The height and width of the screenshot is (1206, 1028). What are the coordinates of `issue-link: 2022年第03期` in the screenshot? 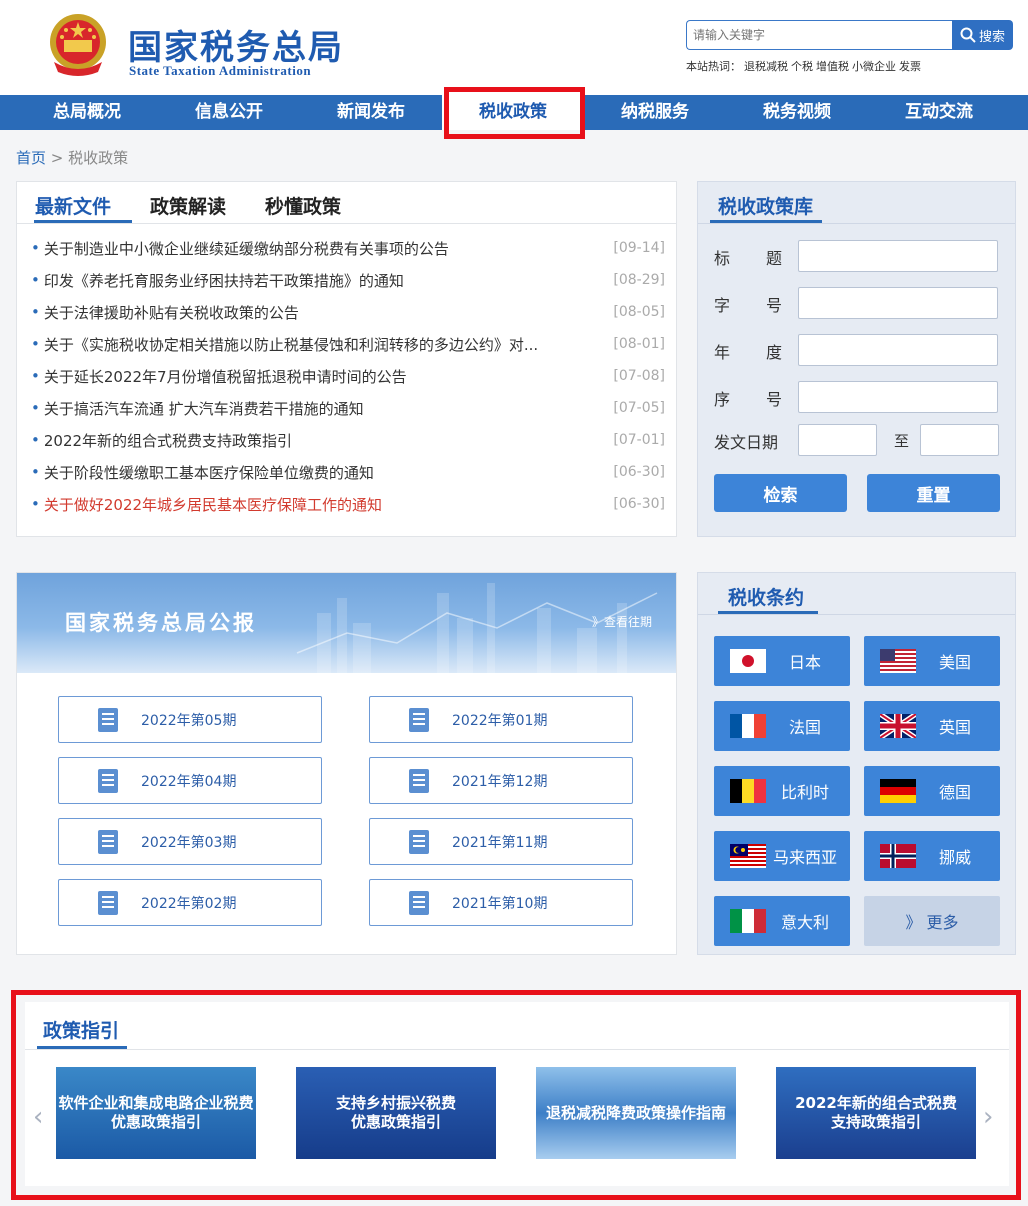 It's located at (190, 841).